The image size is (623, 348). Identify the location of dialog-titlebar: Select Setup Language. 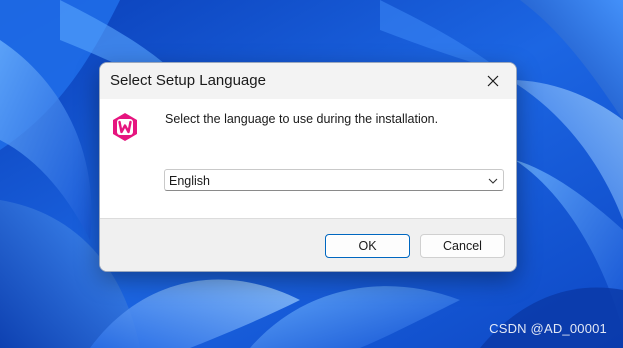
(308, 81).